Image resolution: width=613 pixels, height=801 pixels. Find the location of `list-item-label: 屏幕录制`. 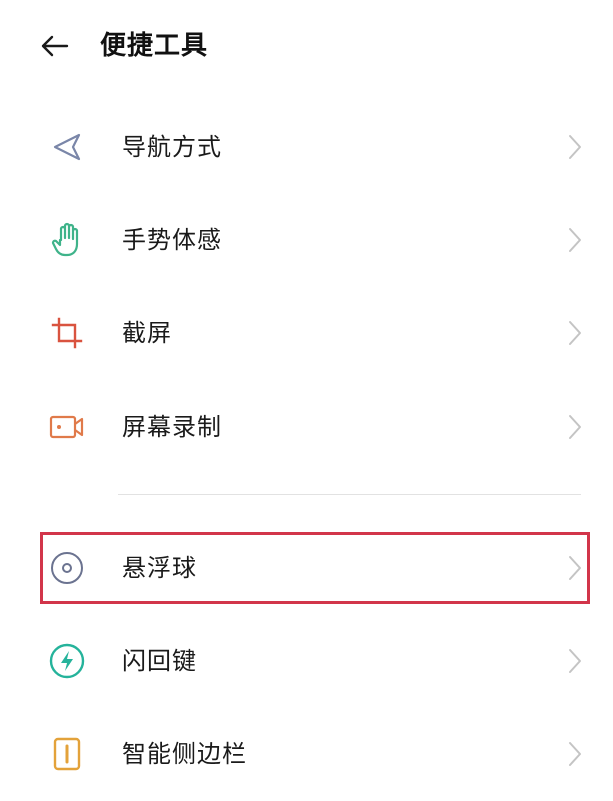

list-item-label: 屏幕录制 is located at coordinates (172, 427).